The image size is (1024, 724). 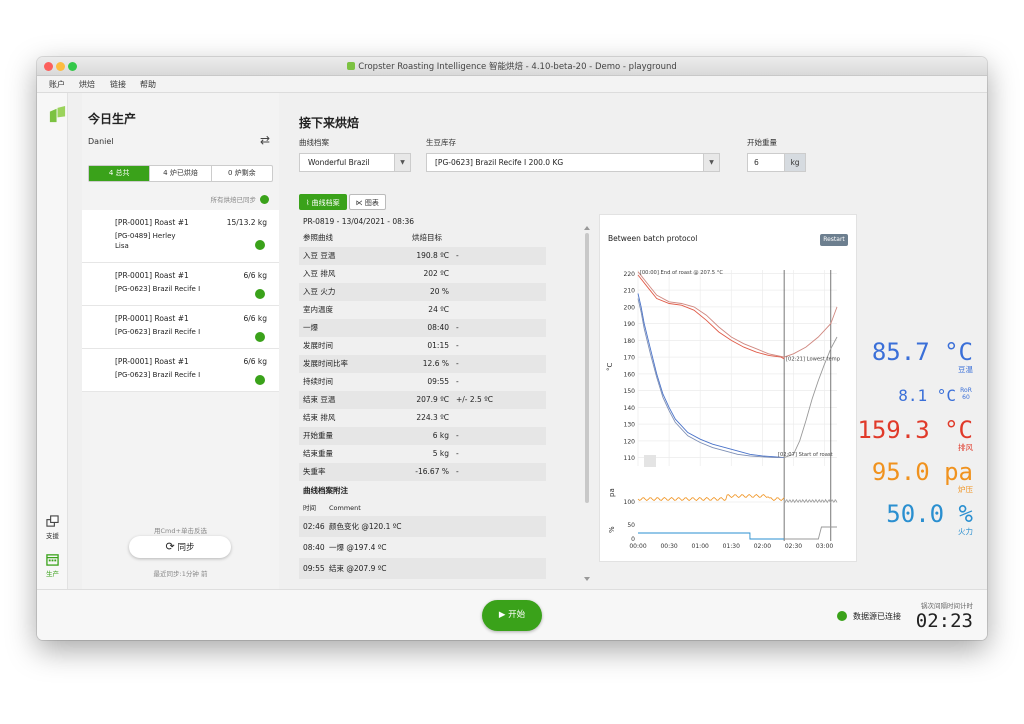 I want to click on row-value: 224.3 ºC, so click(x=432, y=417).